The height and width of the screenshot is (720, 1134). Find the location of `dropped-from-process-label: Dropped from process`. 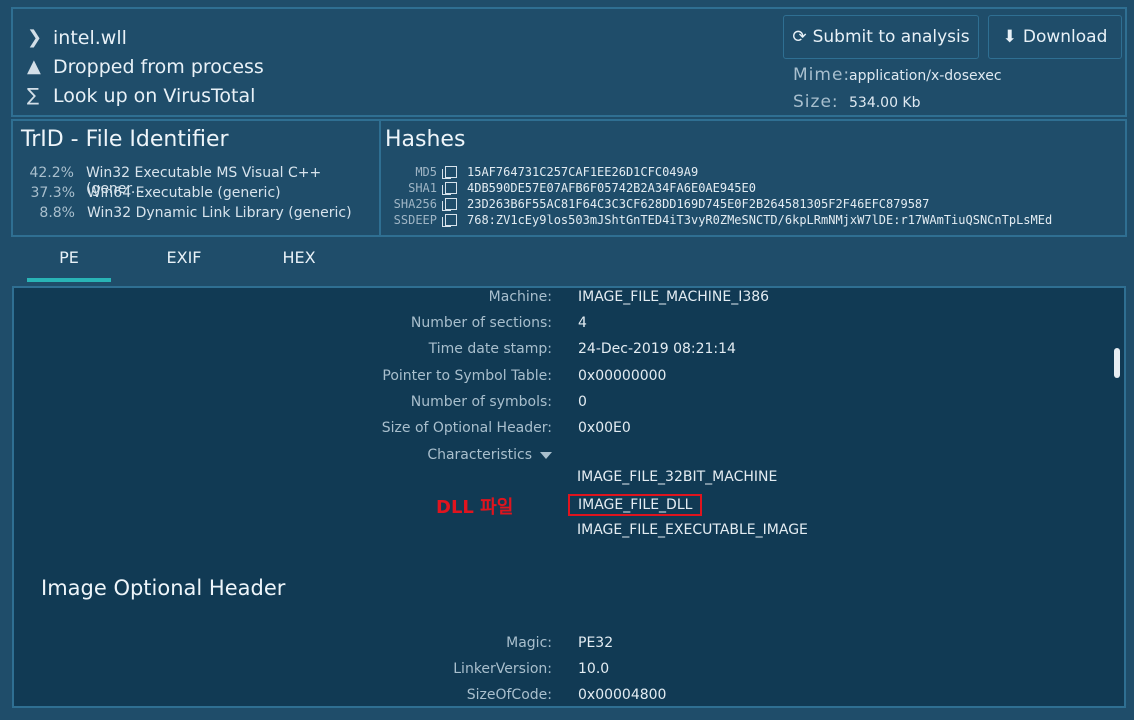

dropped-from-process-label: Dropped from process is located at coordinates (158, 66).